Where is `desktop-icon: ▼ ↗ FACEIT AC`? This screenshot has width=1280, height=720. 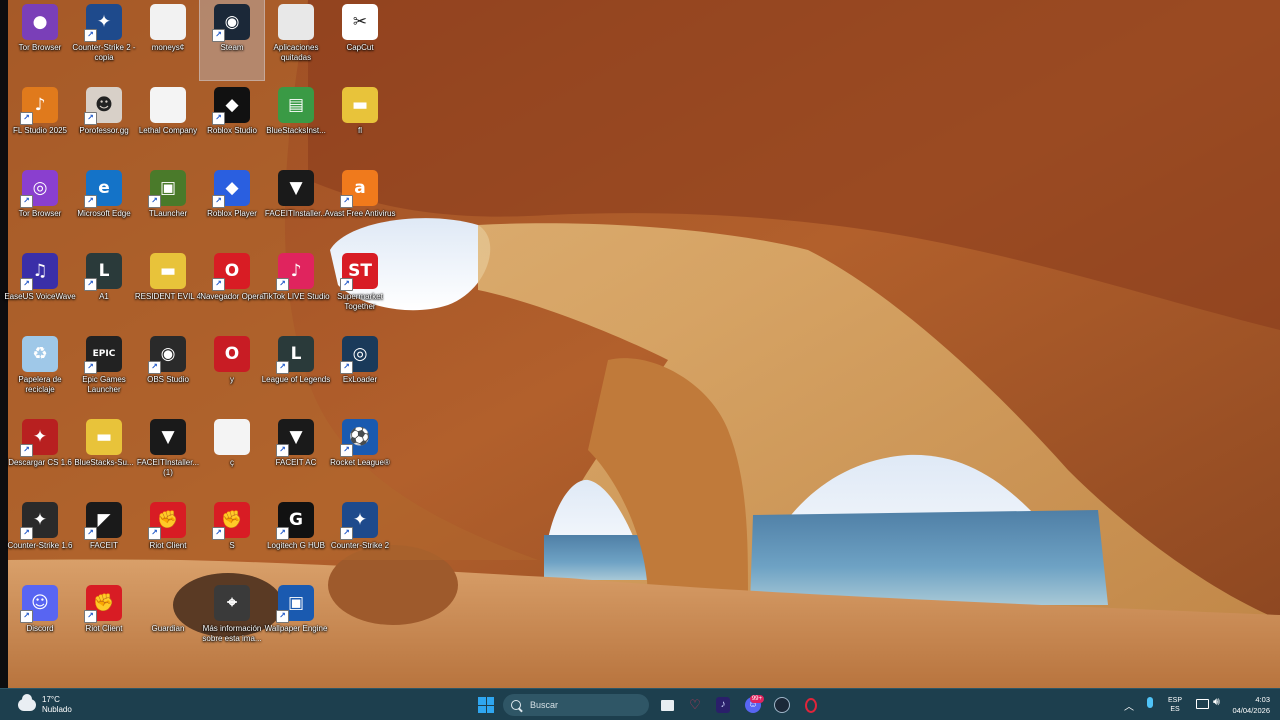
desktop-icon: ▼ ↗ FACEIT AC is located at coordinates (296, 455).